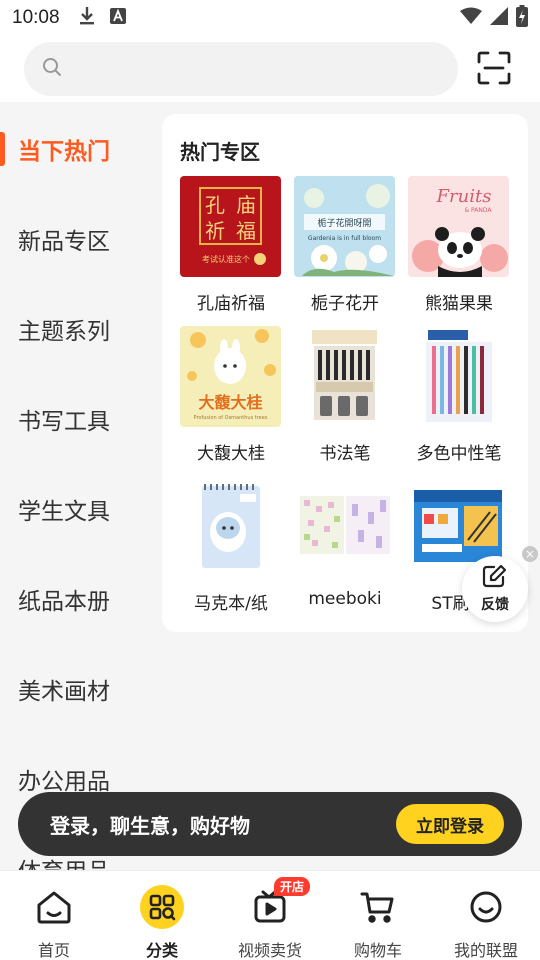  What do you see at coordinates (230, 226) in the screenshot?
I see `product-thumbnail: 孔 庙 祈 福 考试认准这个` at bounding box center [230, 226].